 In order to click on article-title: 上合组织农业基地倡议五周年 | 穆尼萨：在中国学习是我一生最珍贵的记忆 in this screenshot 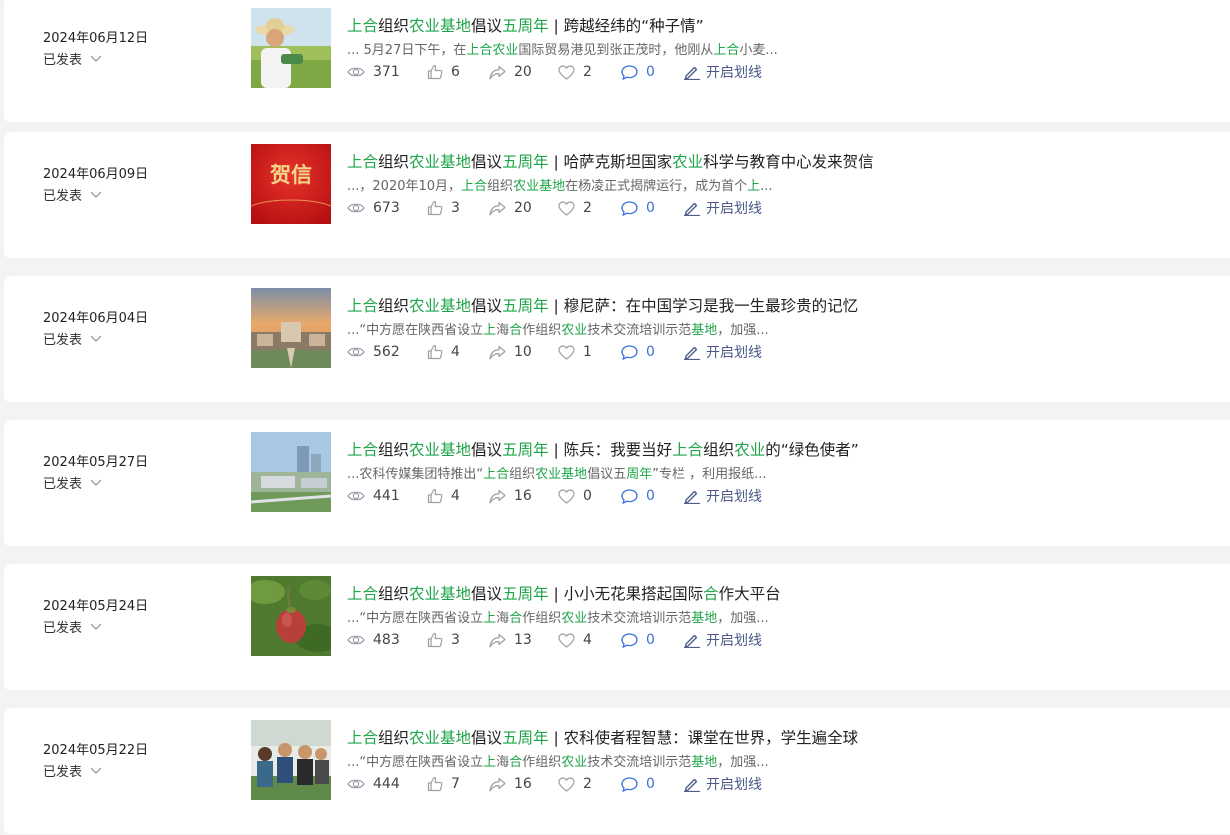, I will do `click(602, 305)`.